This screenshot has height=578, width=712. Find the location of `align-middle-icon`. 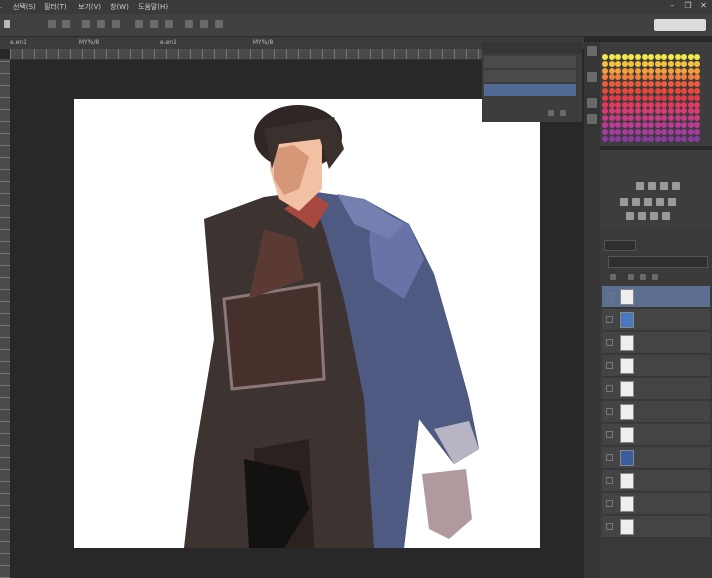

align-middle-icon is located at coordinates (116, 24).